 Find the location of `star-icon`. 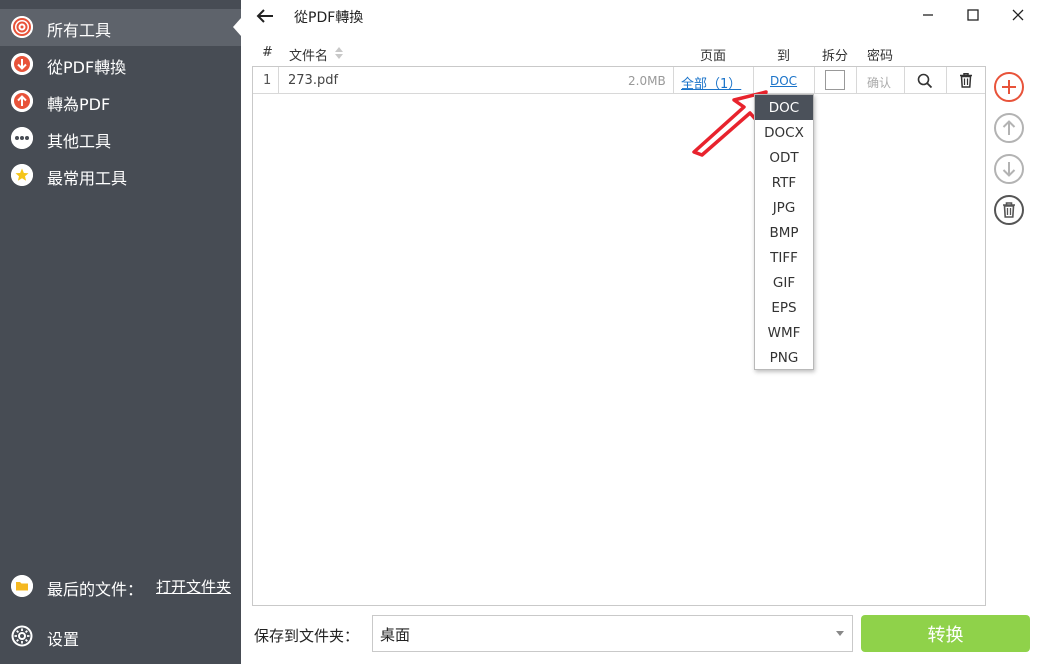

star-icon is located at coordinates (22, 175).